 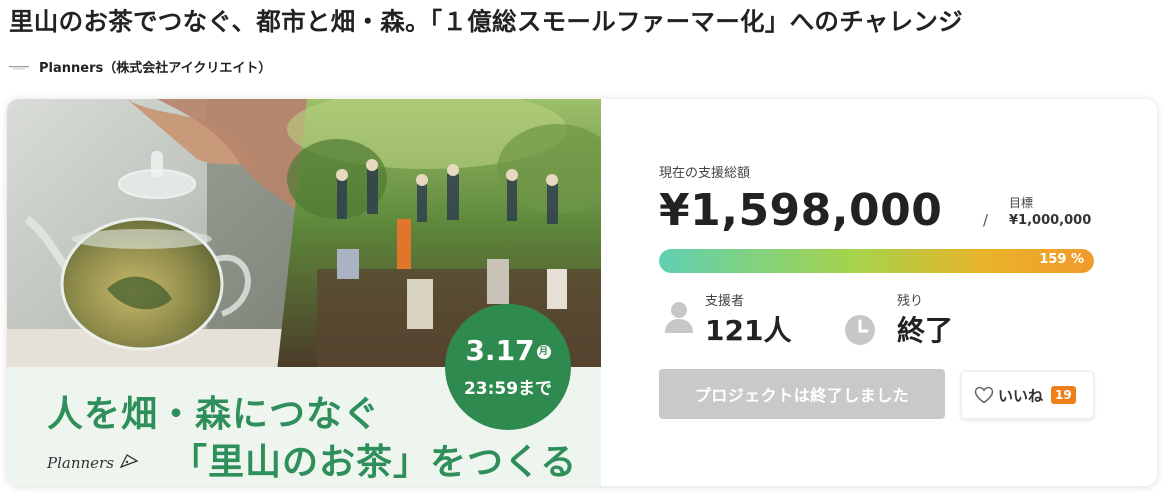 What do you see at coordinates (1061, 259) in the screenshot?
I see `progress-percent: 159 %` at bounding box center [1061, 259].